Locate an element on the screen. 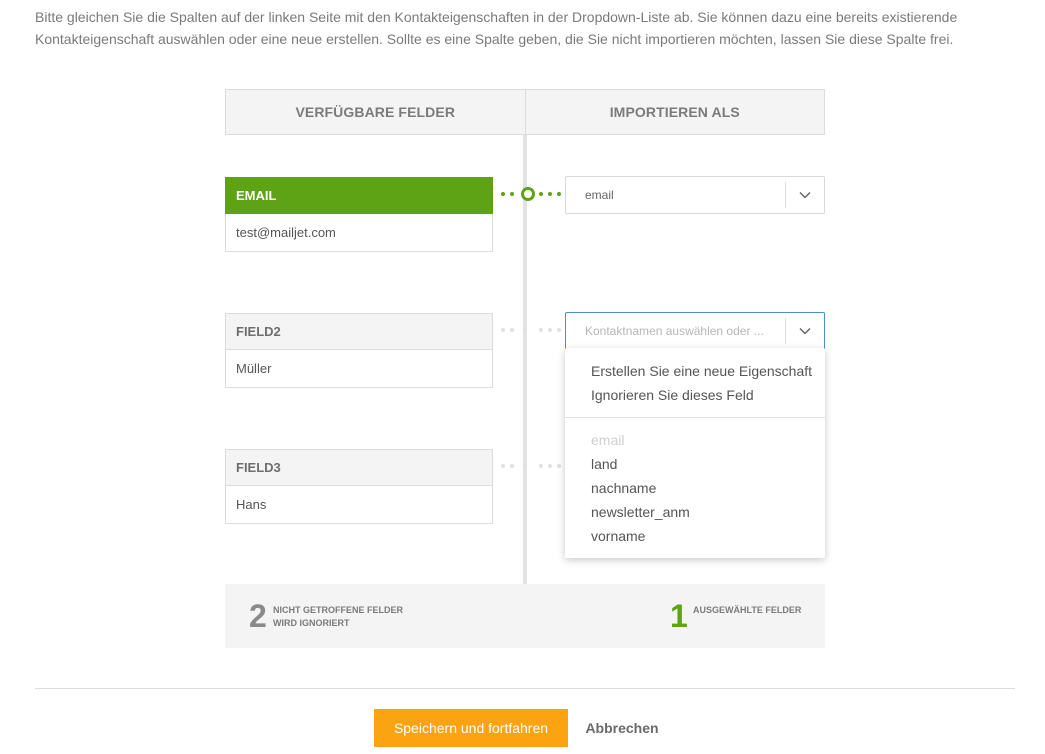 This screenshot has width=1045, height=754. unmatched-count: 2 is located at coordinates (258, 616).